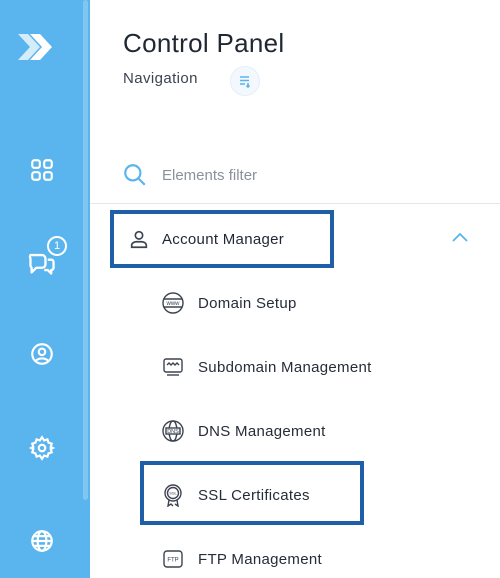 This screenshot has height=578, width=500. I want to click on svg-text: FTP, so click(172, 561).